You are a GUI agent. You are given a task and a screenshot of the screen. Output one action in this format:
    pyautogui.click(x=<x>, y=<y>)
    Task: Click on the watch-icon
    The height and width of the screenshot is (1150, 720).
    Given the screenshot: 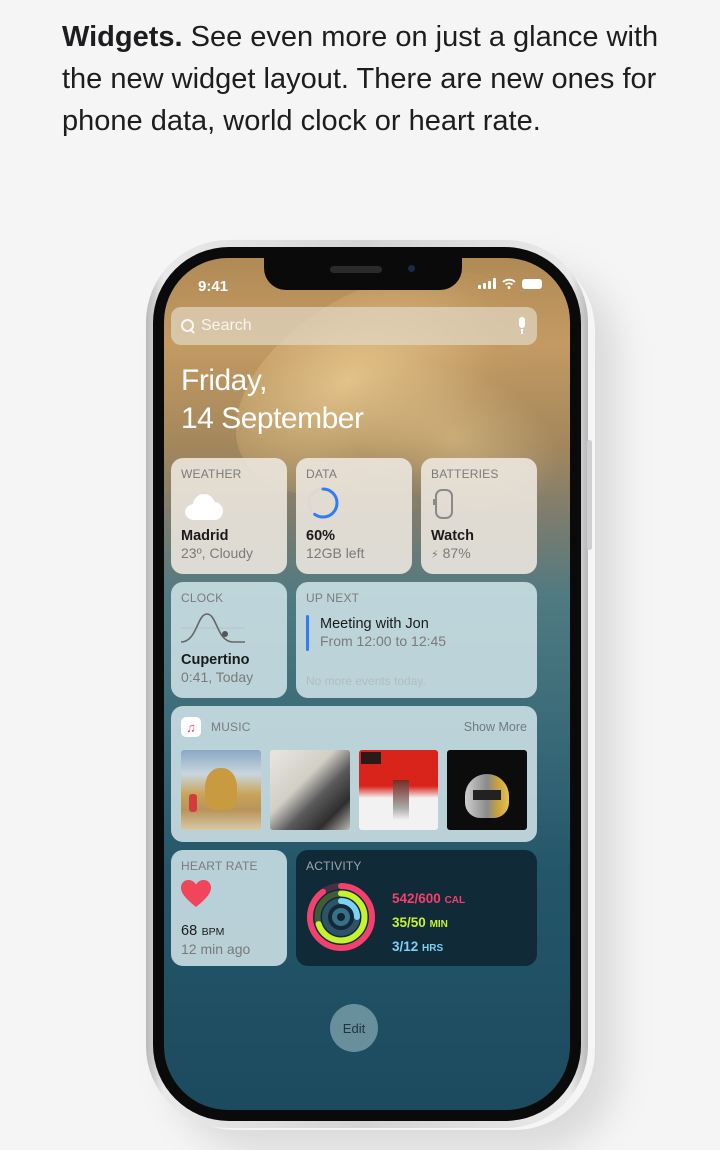 What is the action you would take?
    pyautogui.click(x=443, y=504)
    